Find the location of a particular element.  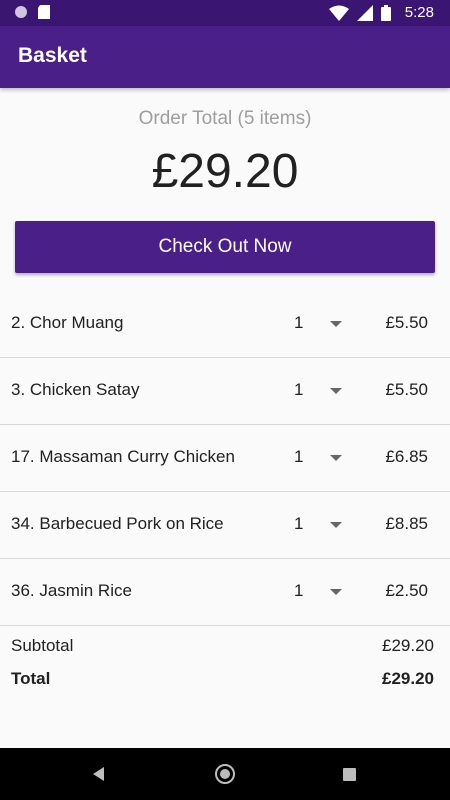

item-name: 17. Massaman Curry Chicken is located at coordinates (123, 456).